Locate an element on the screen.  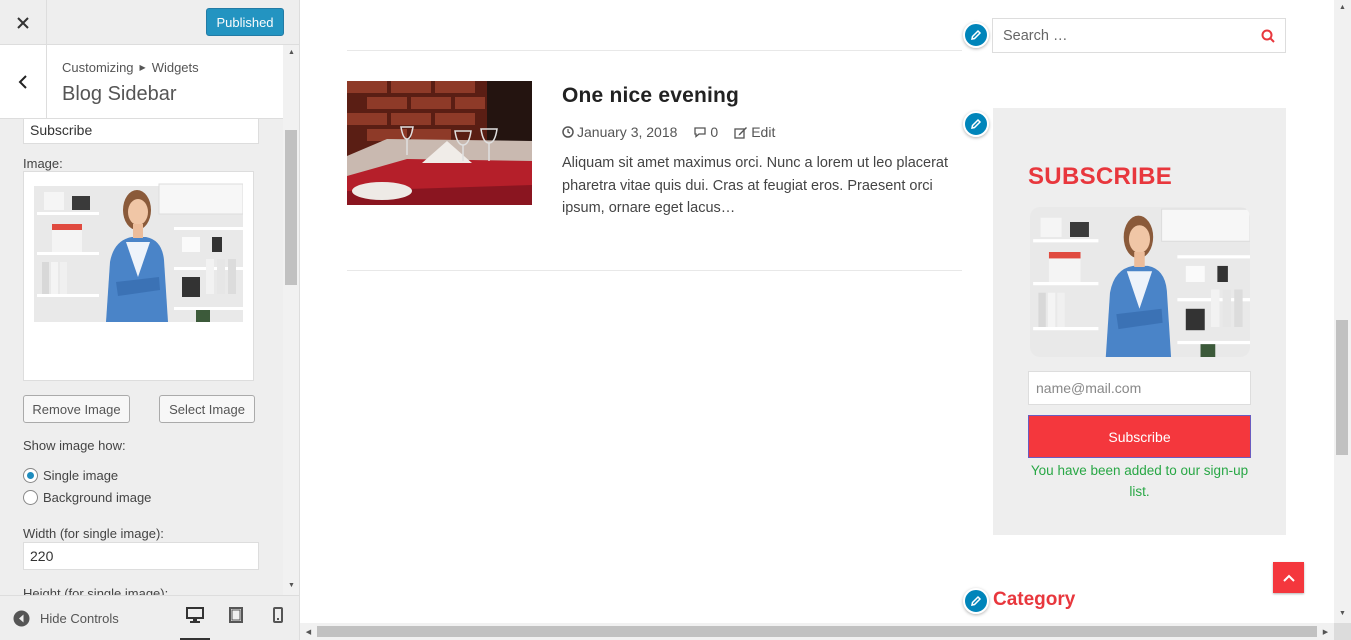
show-image-how-label: Show image how: is located at coordinates (74, 445).